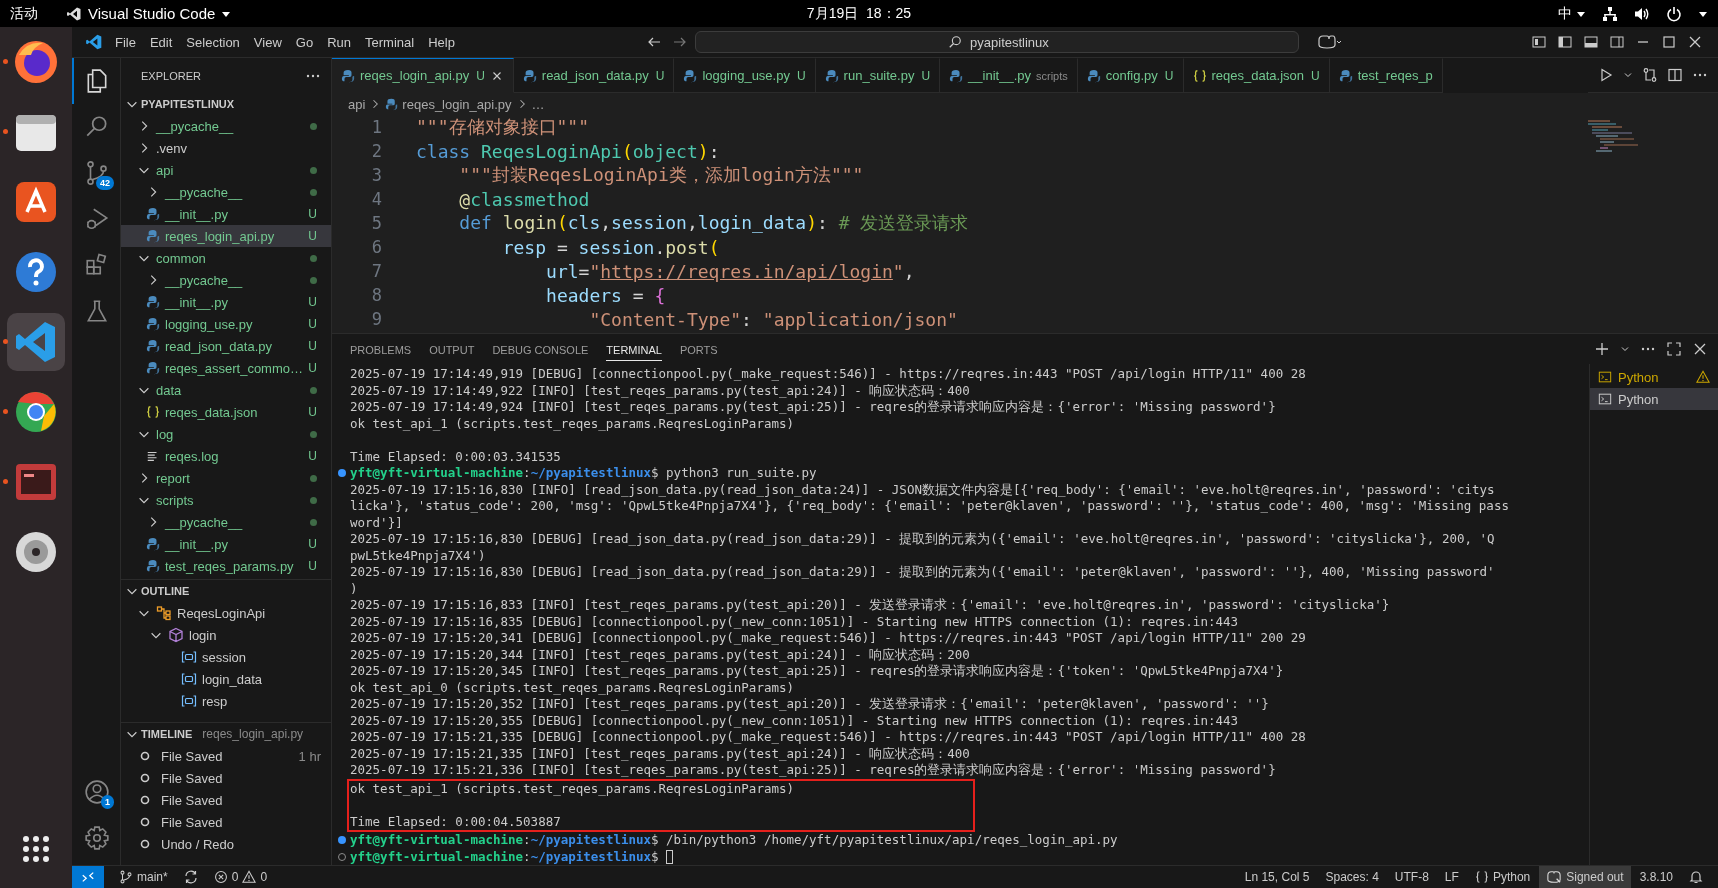  Describe the element at coordinates (226, 412) in the screenshot. I see `tree-item: reqes_data.json U` at that location.